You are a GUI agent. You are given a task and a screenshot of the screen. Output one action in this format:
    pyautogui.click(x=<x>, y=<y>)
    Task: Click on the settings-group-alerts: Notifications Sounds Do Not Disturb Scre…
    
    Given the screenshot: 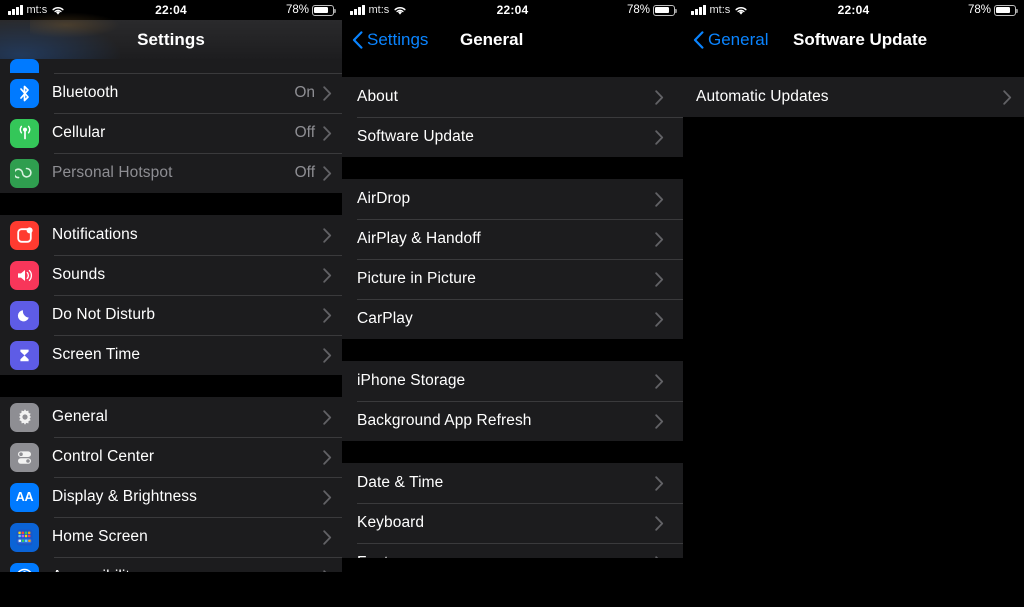 What is the action you would take?
    pyautogui.click(x=171, y=295)
    